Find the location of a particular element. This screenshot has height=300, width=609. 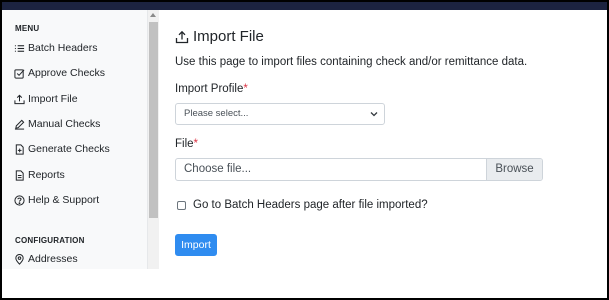

redirect-checkbox is located at coordinates (181, 205).